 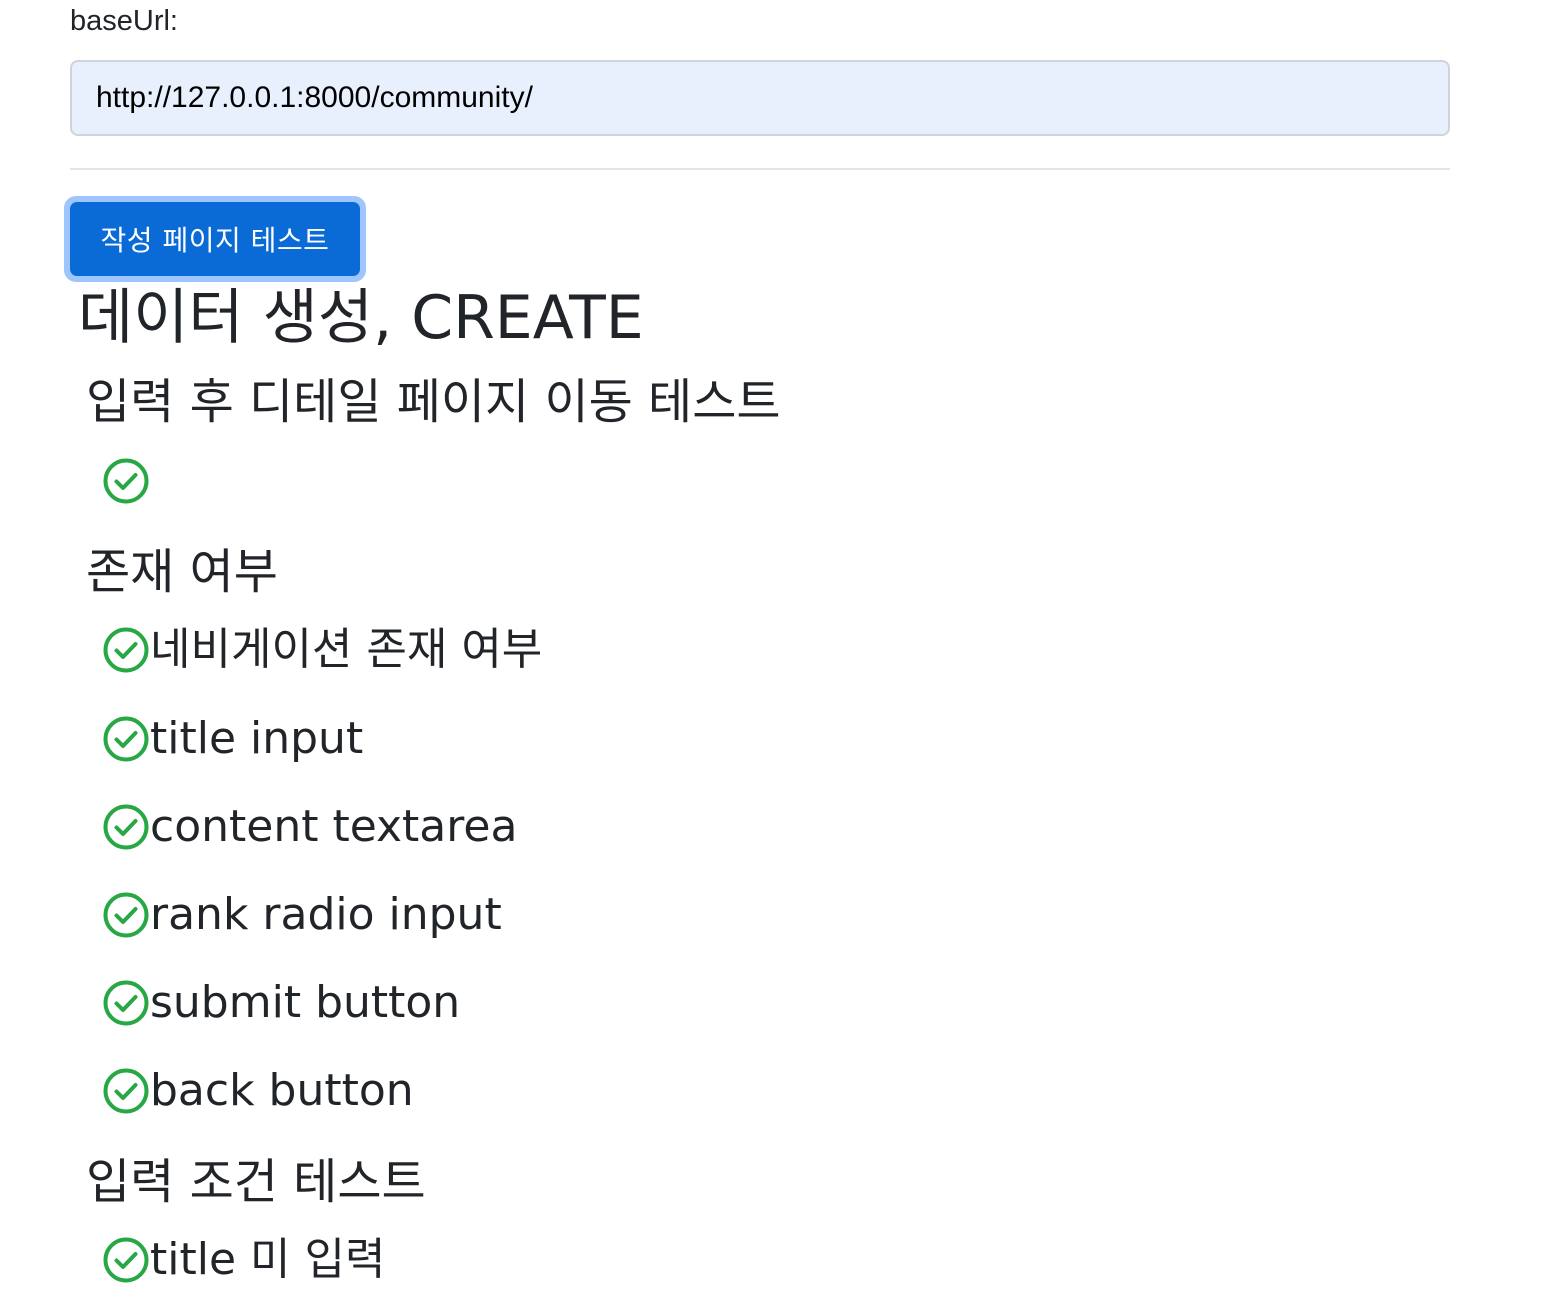 What do you see at coordinates (361, 318) in the screenshot?
I see `create-section-title: 데이터 생성, CREATE` at bounding box center [361, 318].